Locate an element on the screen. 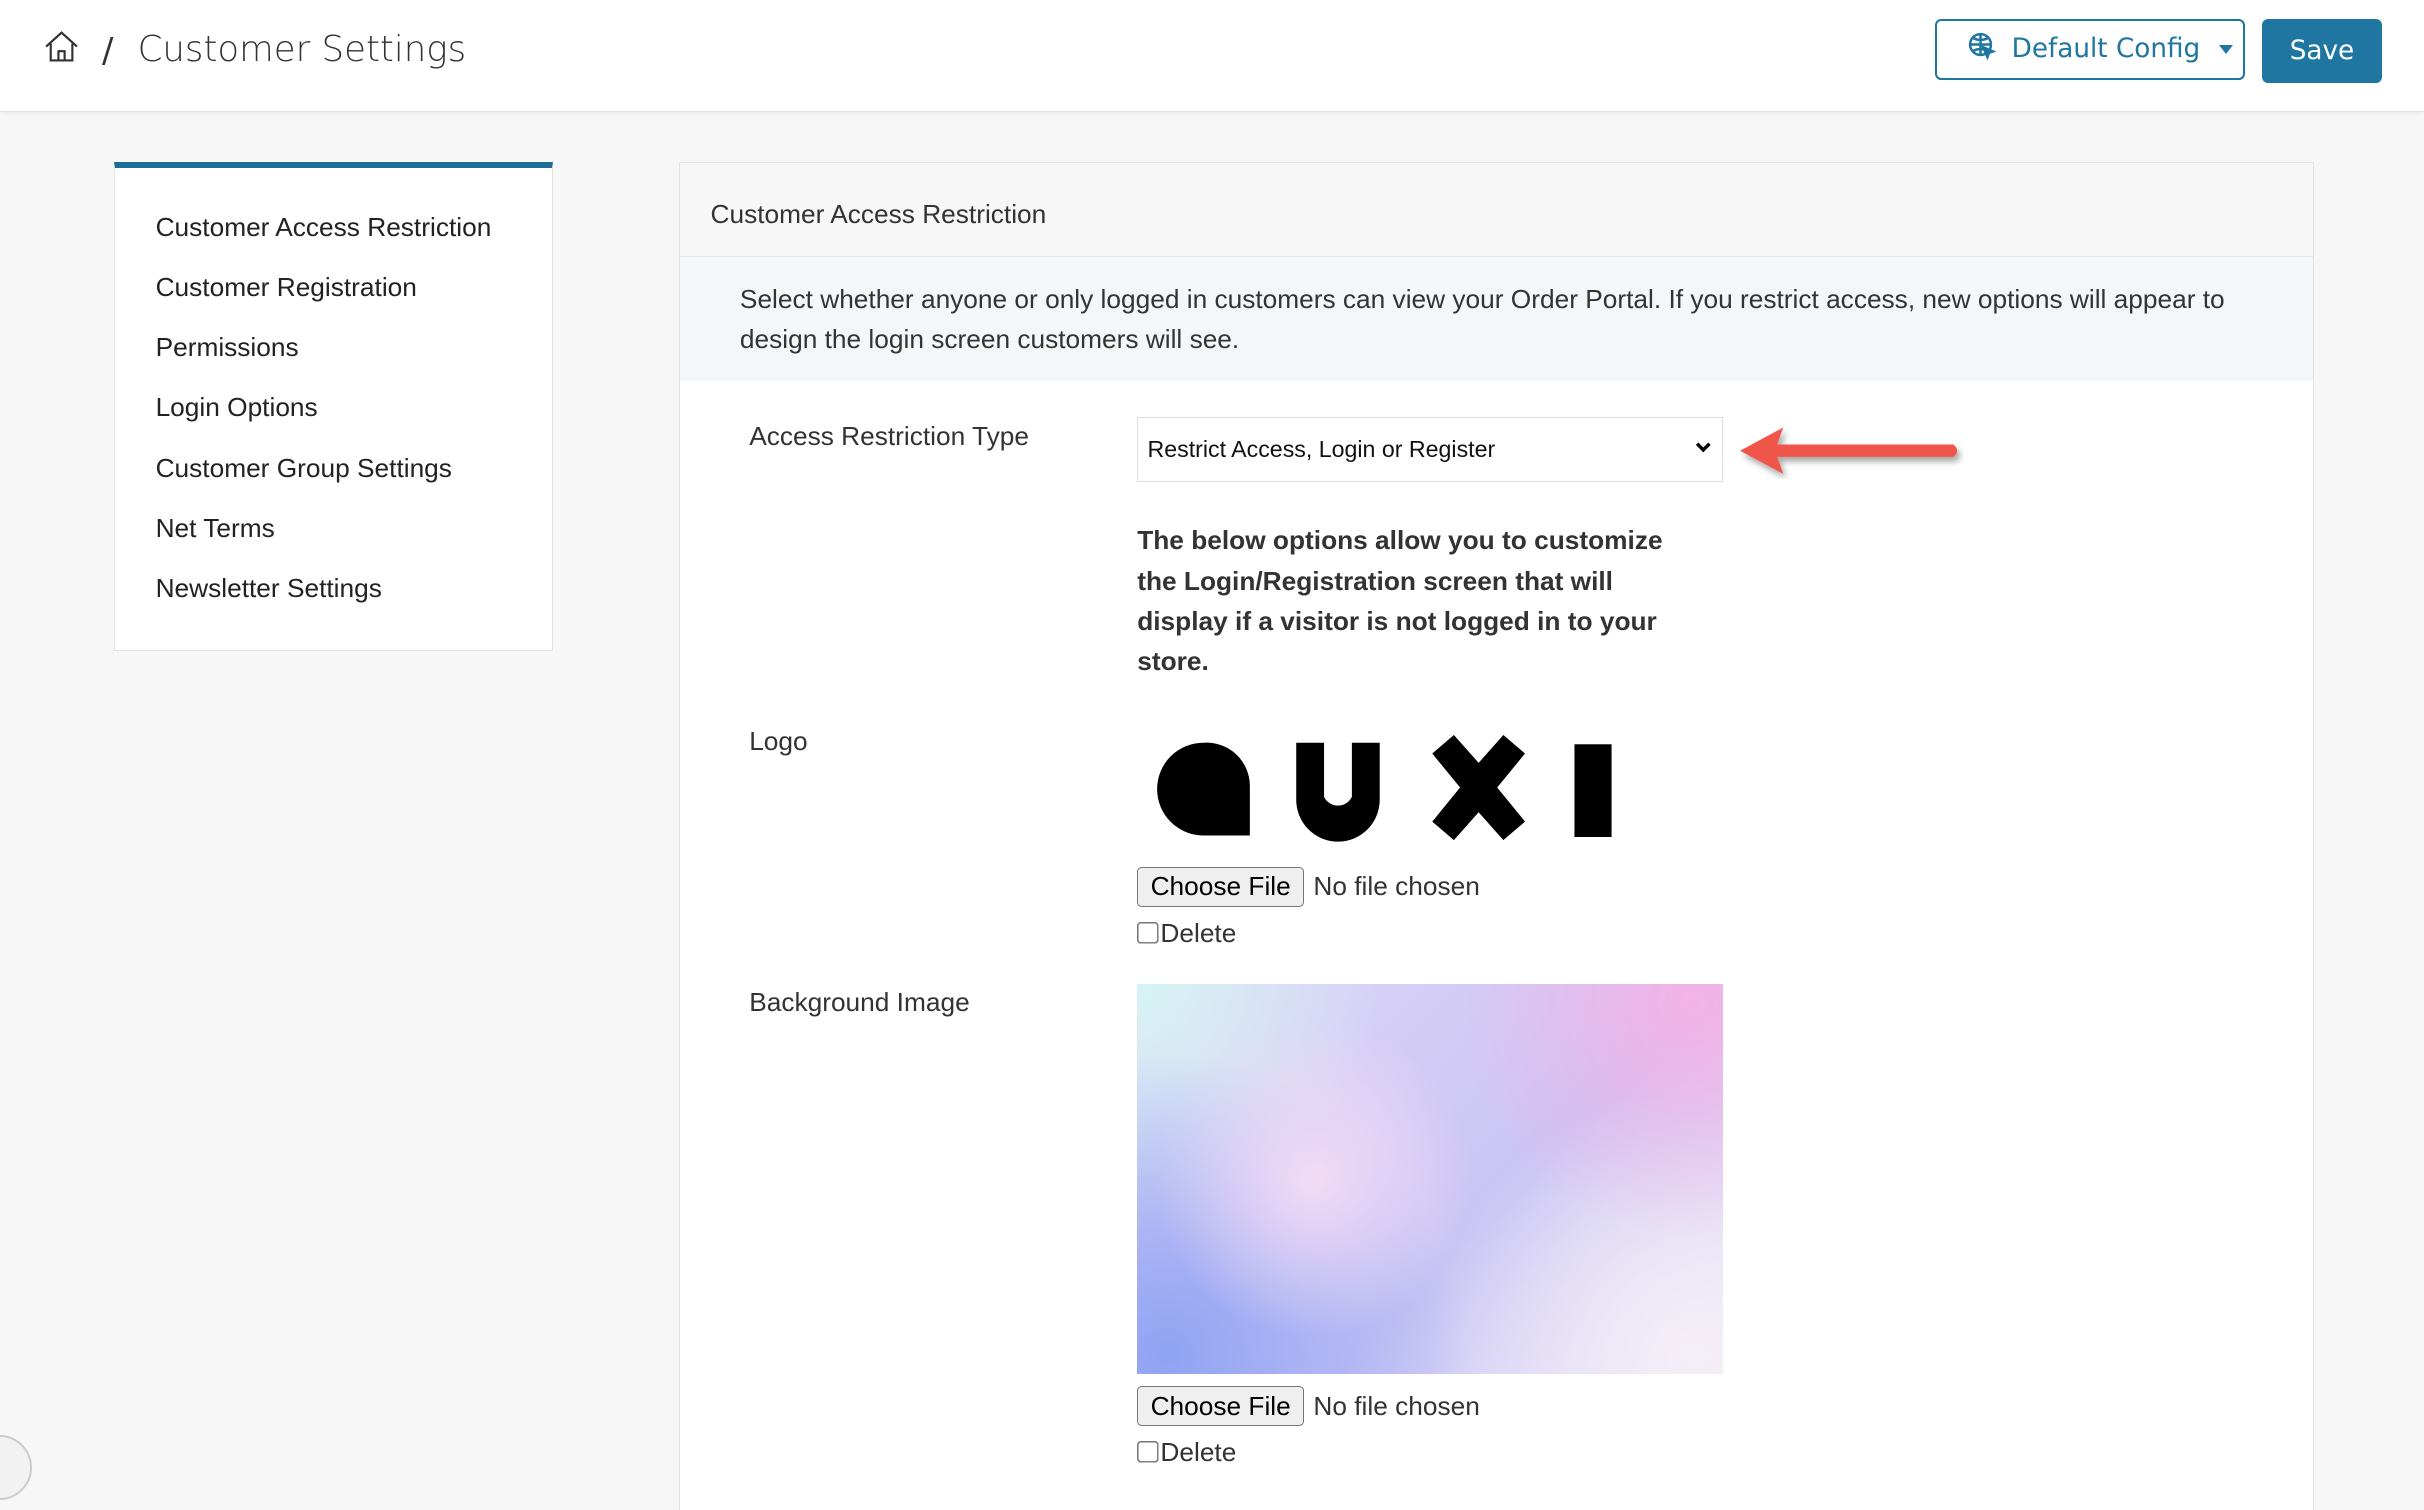 This screenshot has width=2424, height=1510. logo-delete-checkbox: Delete is located at coordinates (1186, 933).